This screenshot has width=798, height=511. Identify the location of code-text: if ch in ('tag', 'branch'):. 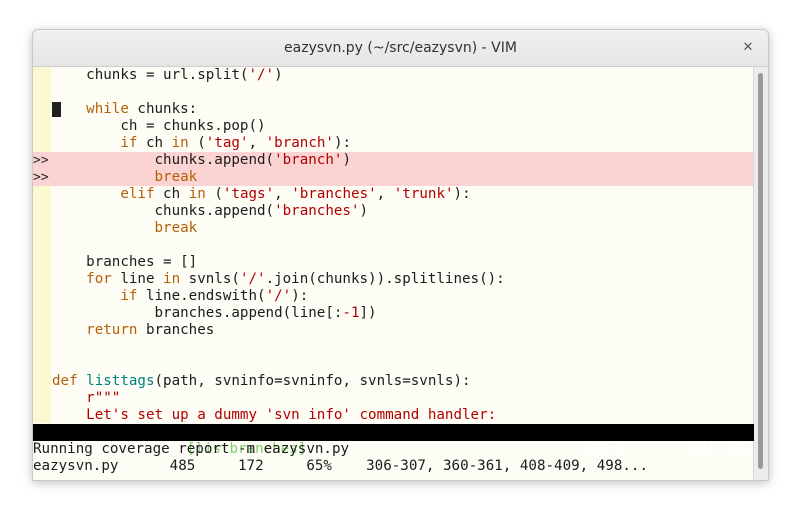
(201, 143).